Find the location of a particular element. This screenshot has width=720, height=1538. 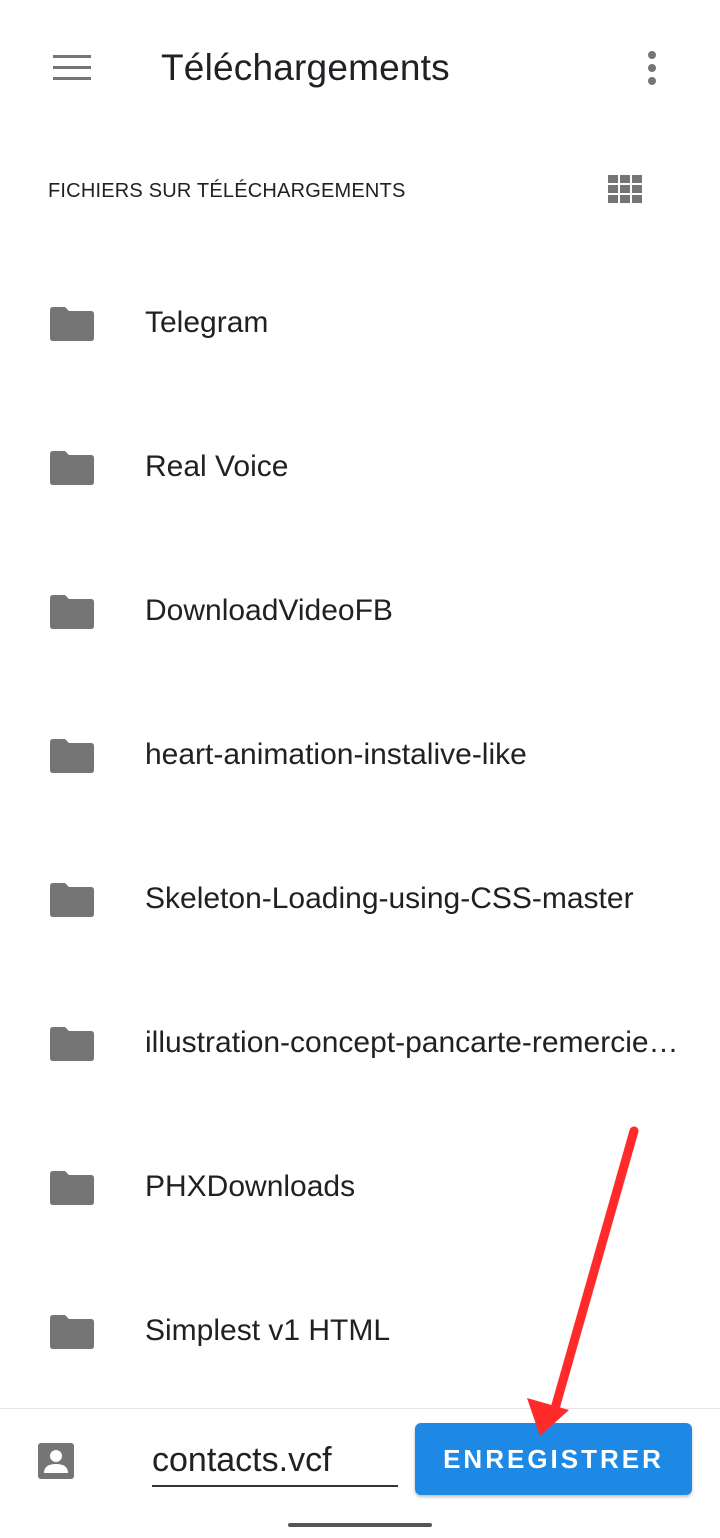

folder-item: PHXDownloads is located at coordinates (360, 1187).